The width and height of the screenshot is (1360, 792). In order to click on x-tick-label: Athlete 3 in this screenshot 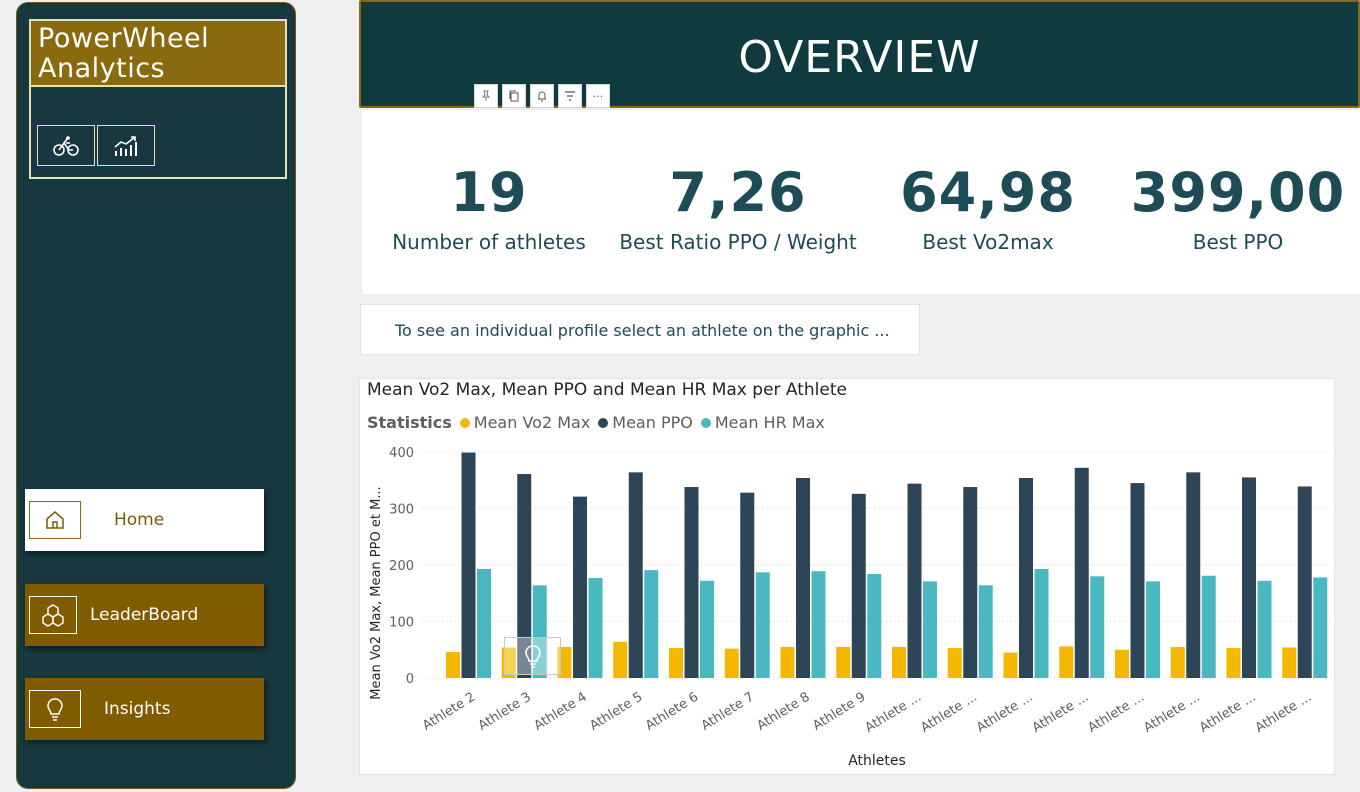, I will do `click(505, 712)`.